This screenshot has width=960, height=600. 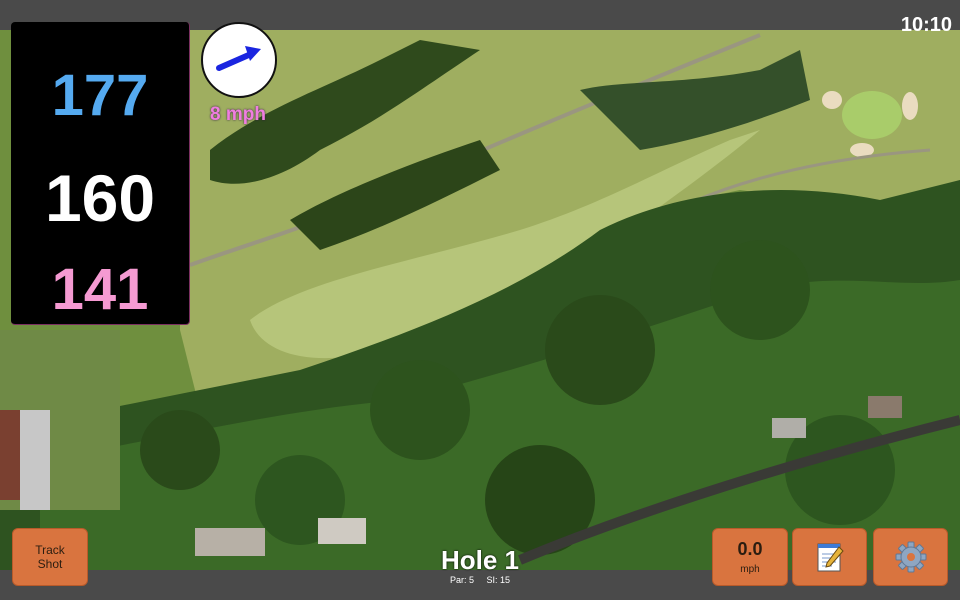 I want to click on track-shot-label-line1: Track, so click(x=50, y=550).